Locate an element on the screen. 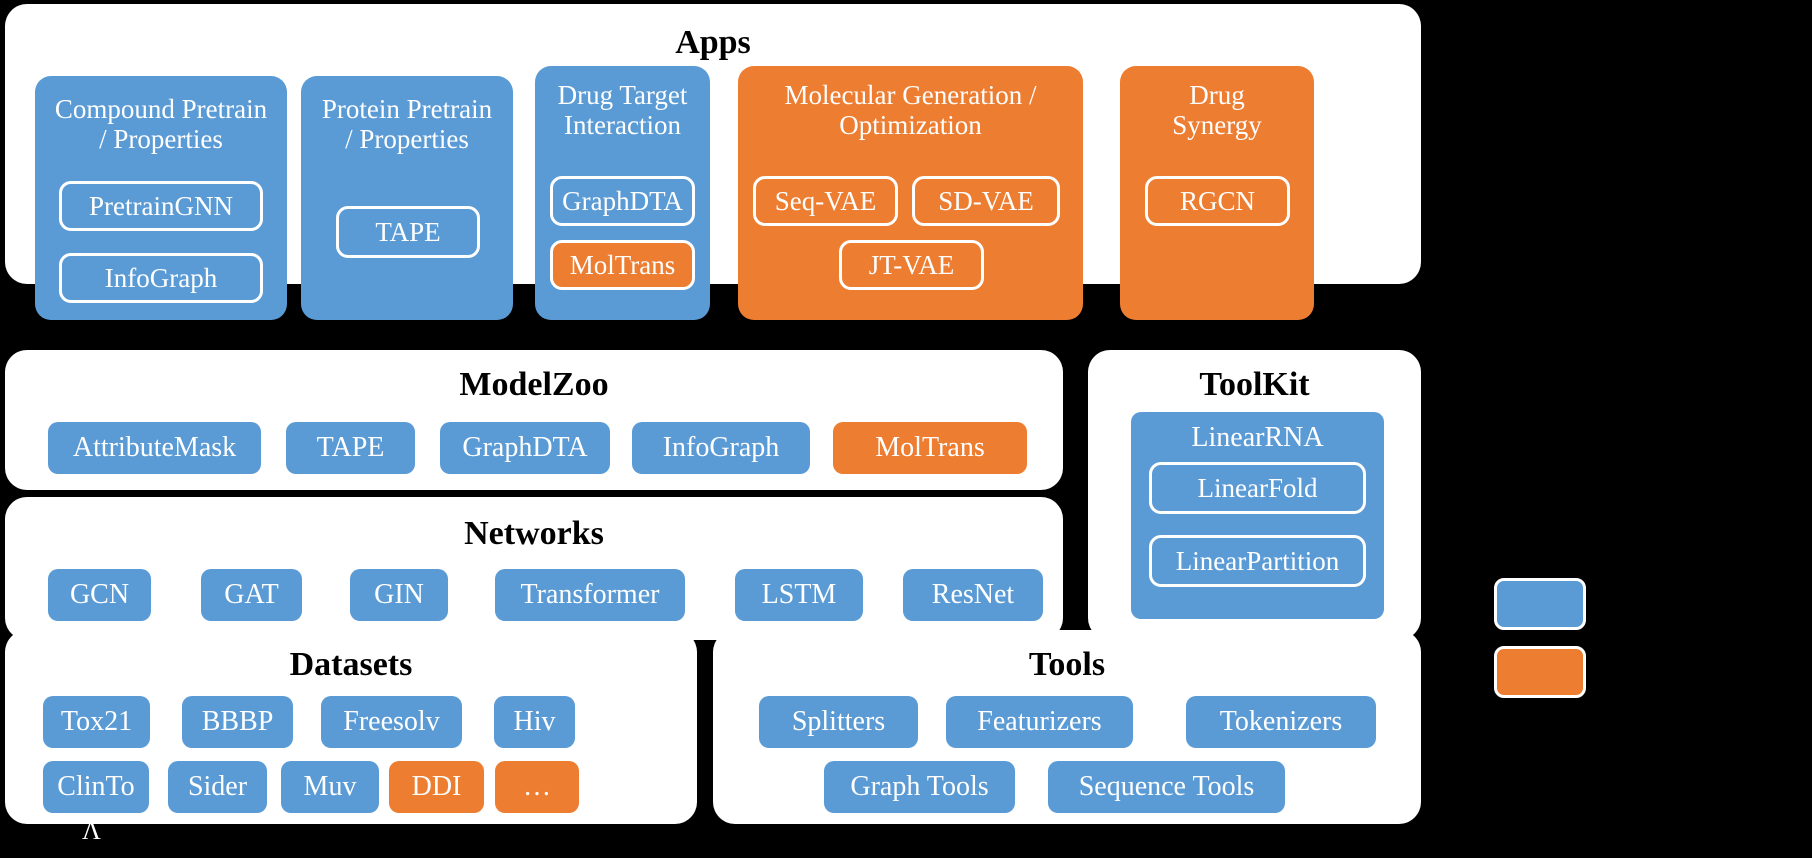 This screenshot has height=858, width=1812. datasets-item-hiv: Hiv is located at coordinates (534, 722).